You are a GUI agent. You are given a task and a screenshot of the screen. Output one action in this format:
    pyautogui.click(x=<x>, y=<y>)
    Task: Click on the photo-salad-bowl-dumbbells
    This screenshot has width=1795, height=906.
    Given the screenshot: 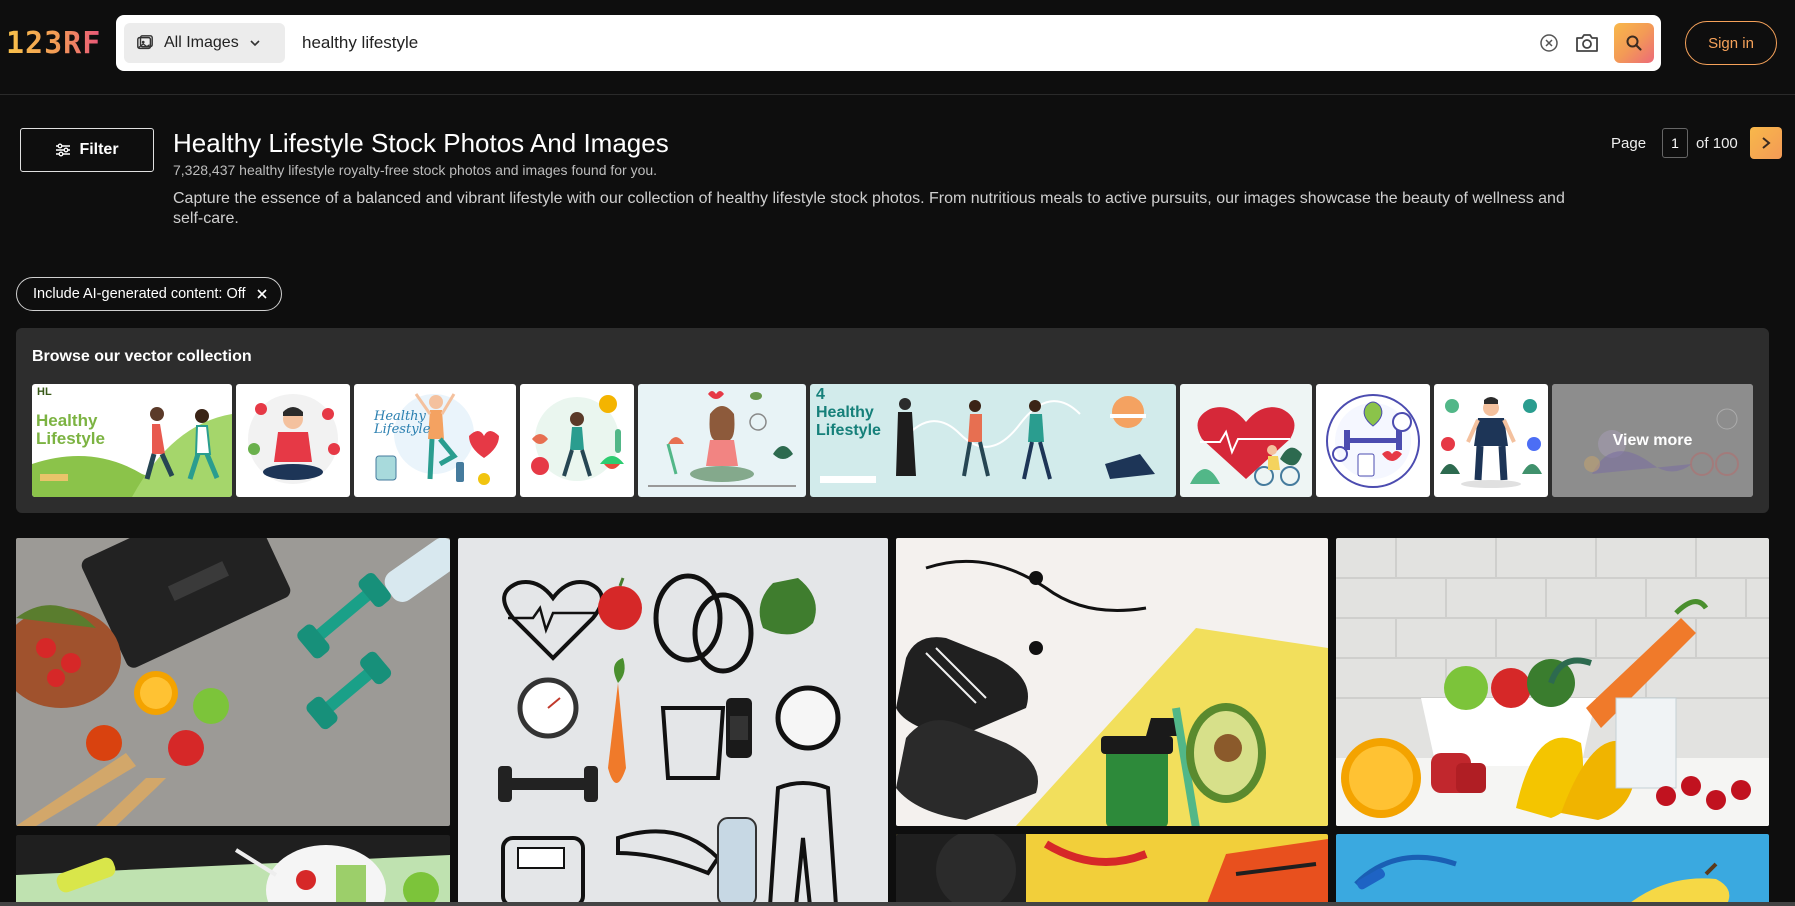 What is the action you would take?
    pyautogui.click(x=233, y=870)
    